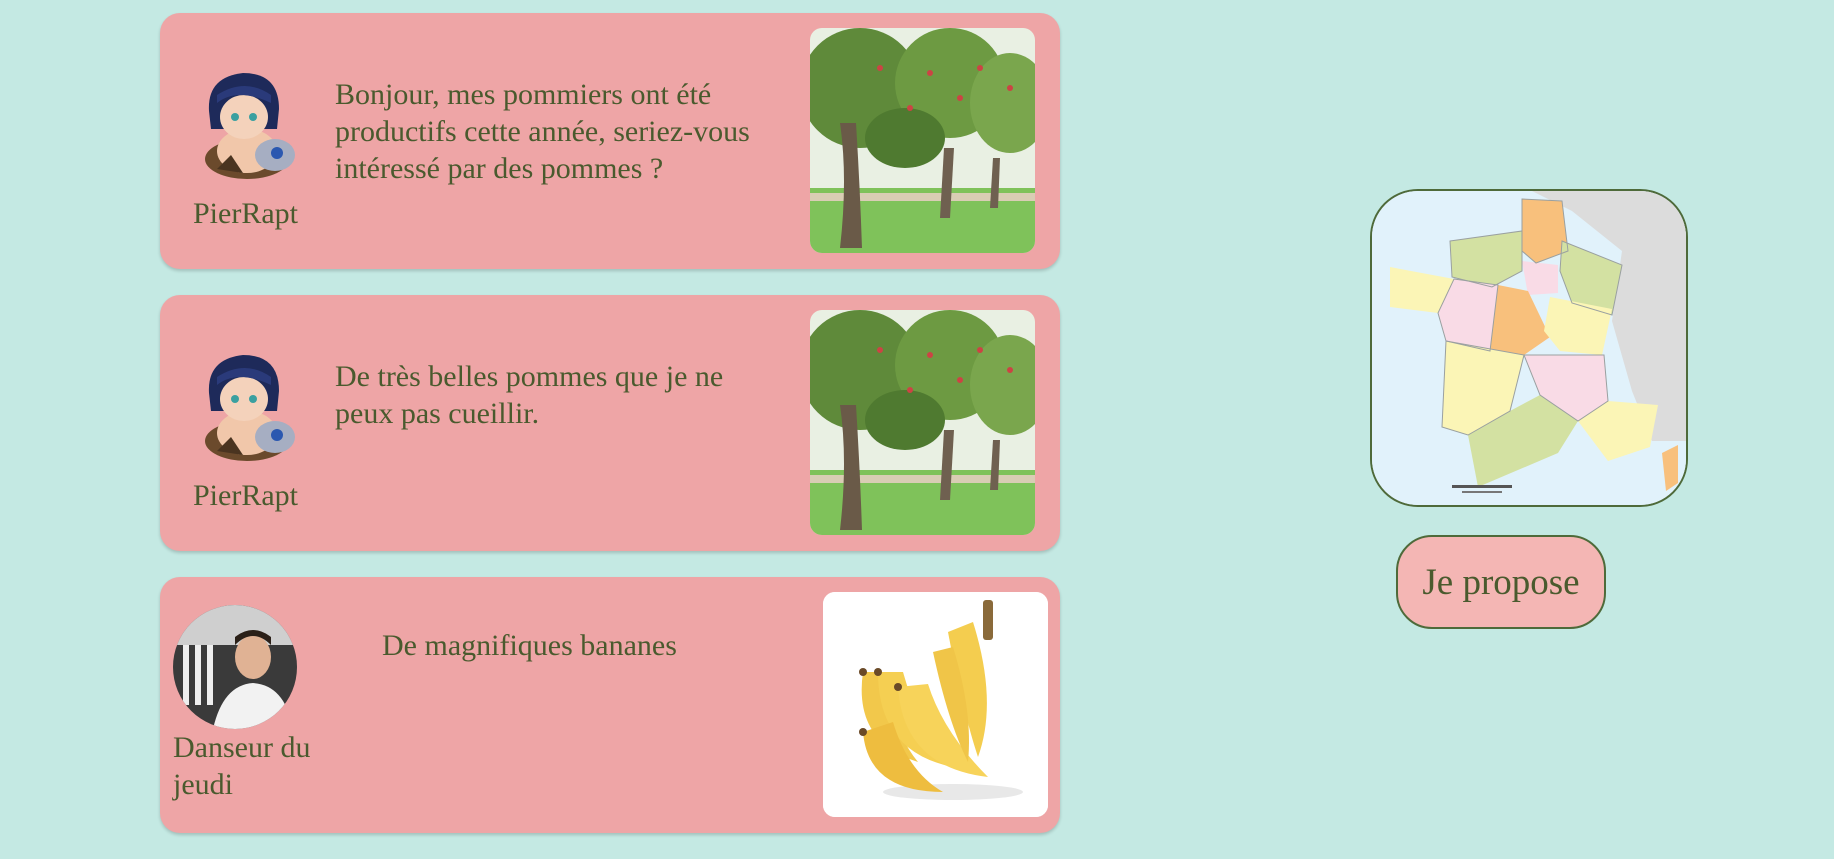  What do you see at coordinates (235, 667) in the screenshot?
I see `person-avatar-icon` at bounding box center [235, 667].